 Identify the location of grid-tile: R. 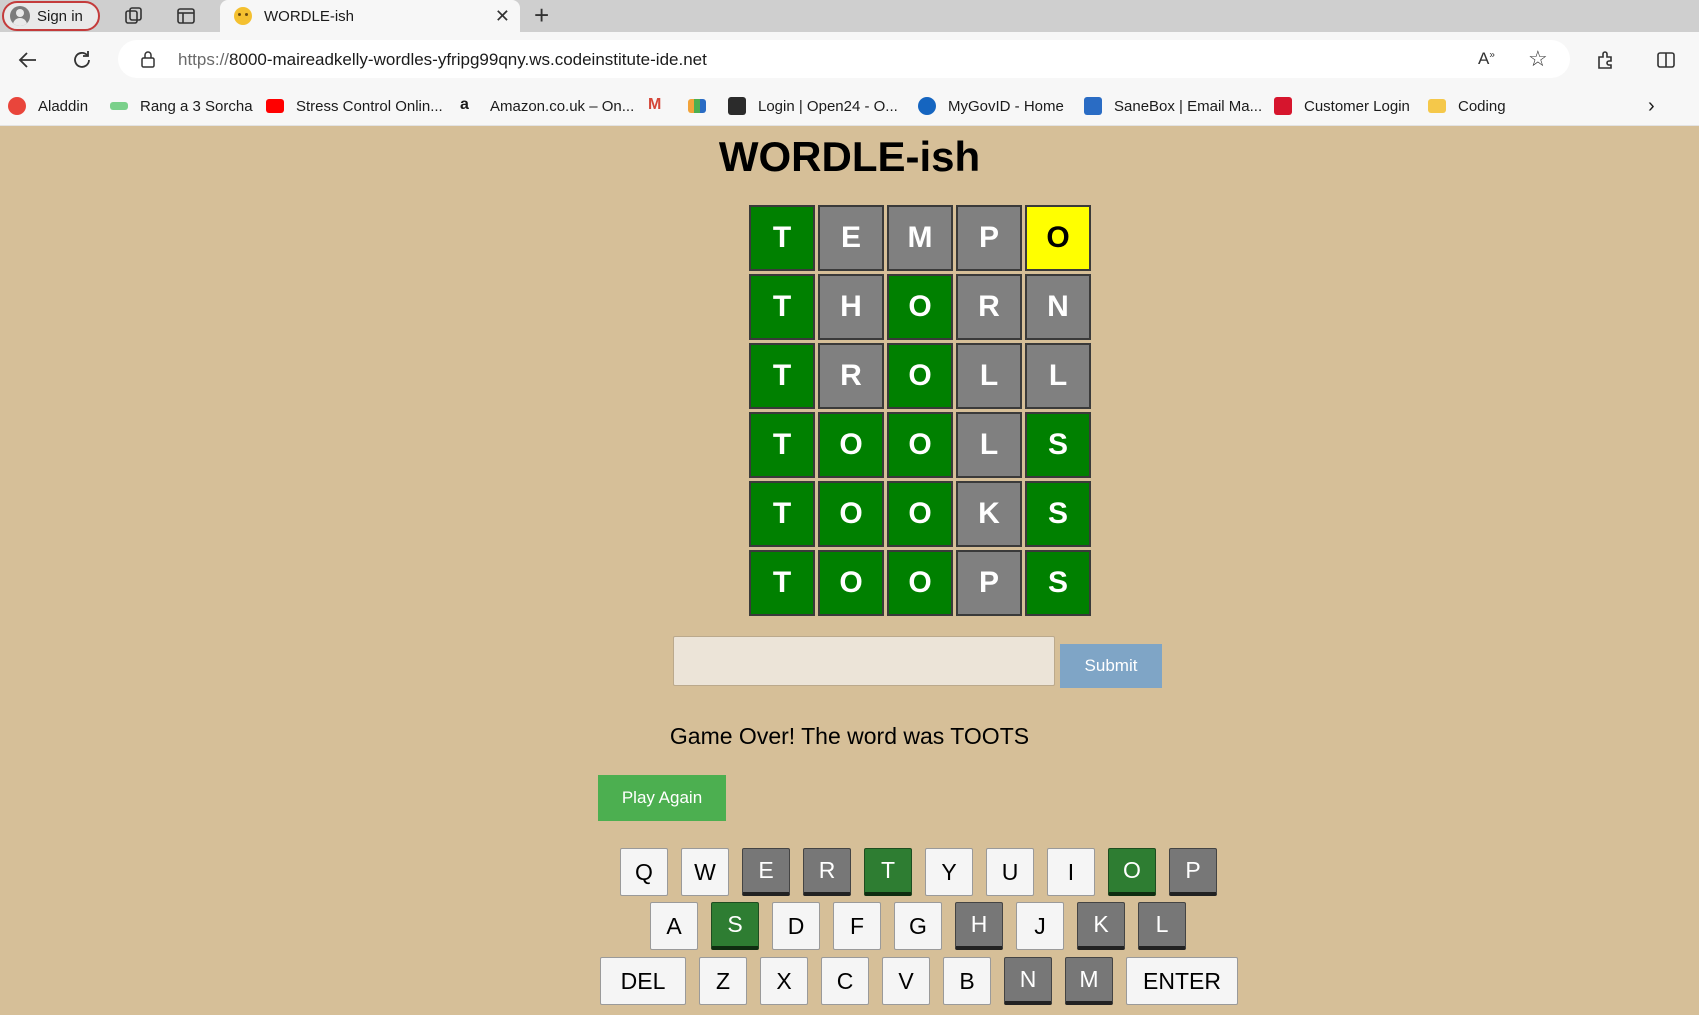
(989, 307).